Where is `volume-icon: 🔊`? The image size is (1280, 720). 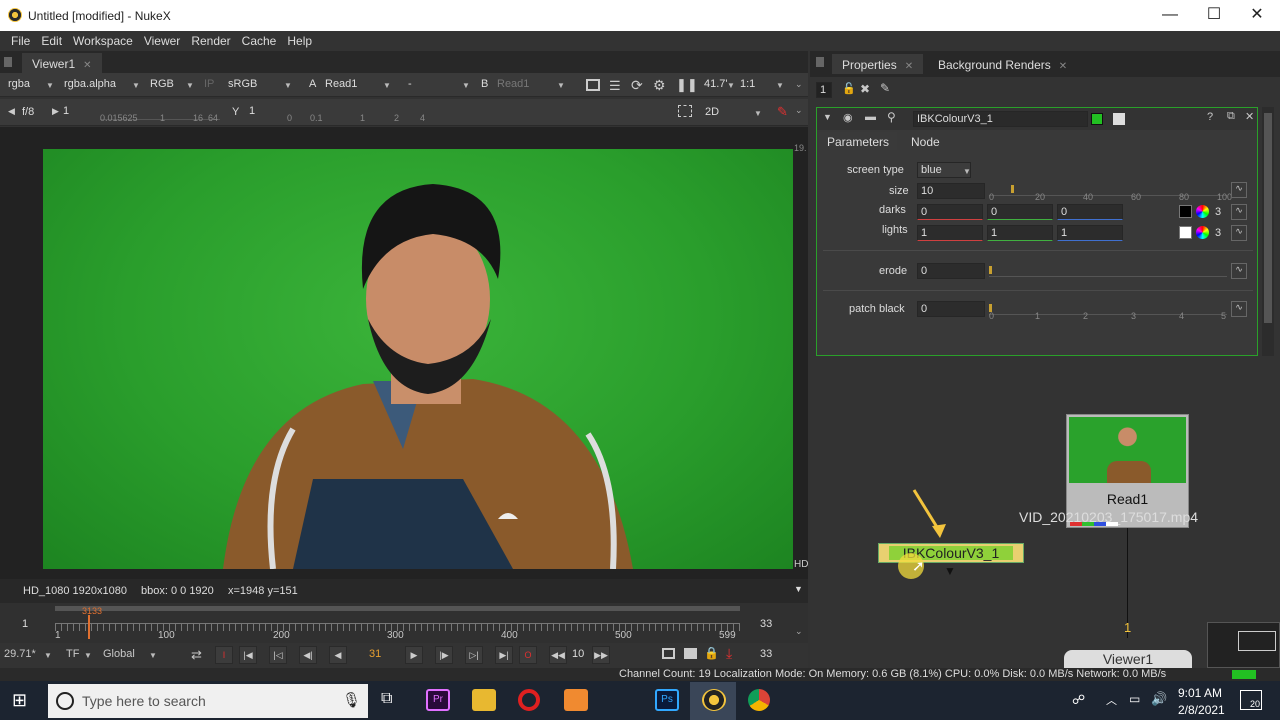 volume-icon: 🔊 is located at coordinates (1159, 699).